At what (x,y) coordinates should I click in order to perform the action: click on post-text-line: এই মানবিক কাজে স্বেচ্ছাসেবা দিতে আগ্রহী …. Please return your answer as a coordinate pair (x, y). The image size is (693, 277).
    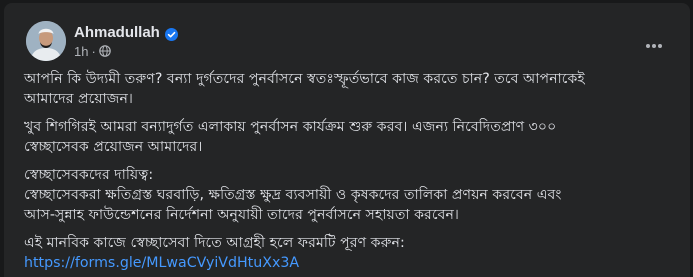
    Looking at the image, I should click on (214, 243).